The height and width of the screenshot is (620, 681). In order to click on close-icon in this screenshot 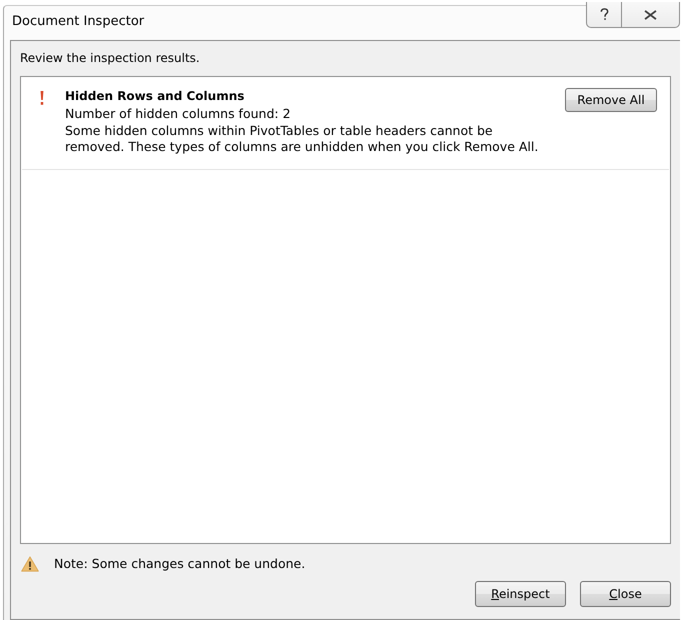, I will do `click(650, 15)`.